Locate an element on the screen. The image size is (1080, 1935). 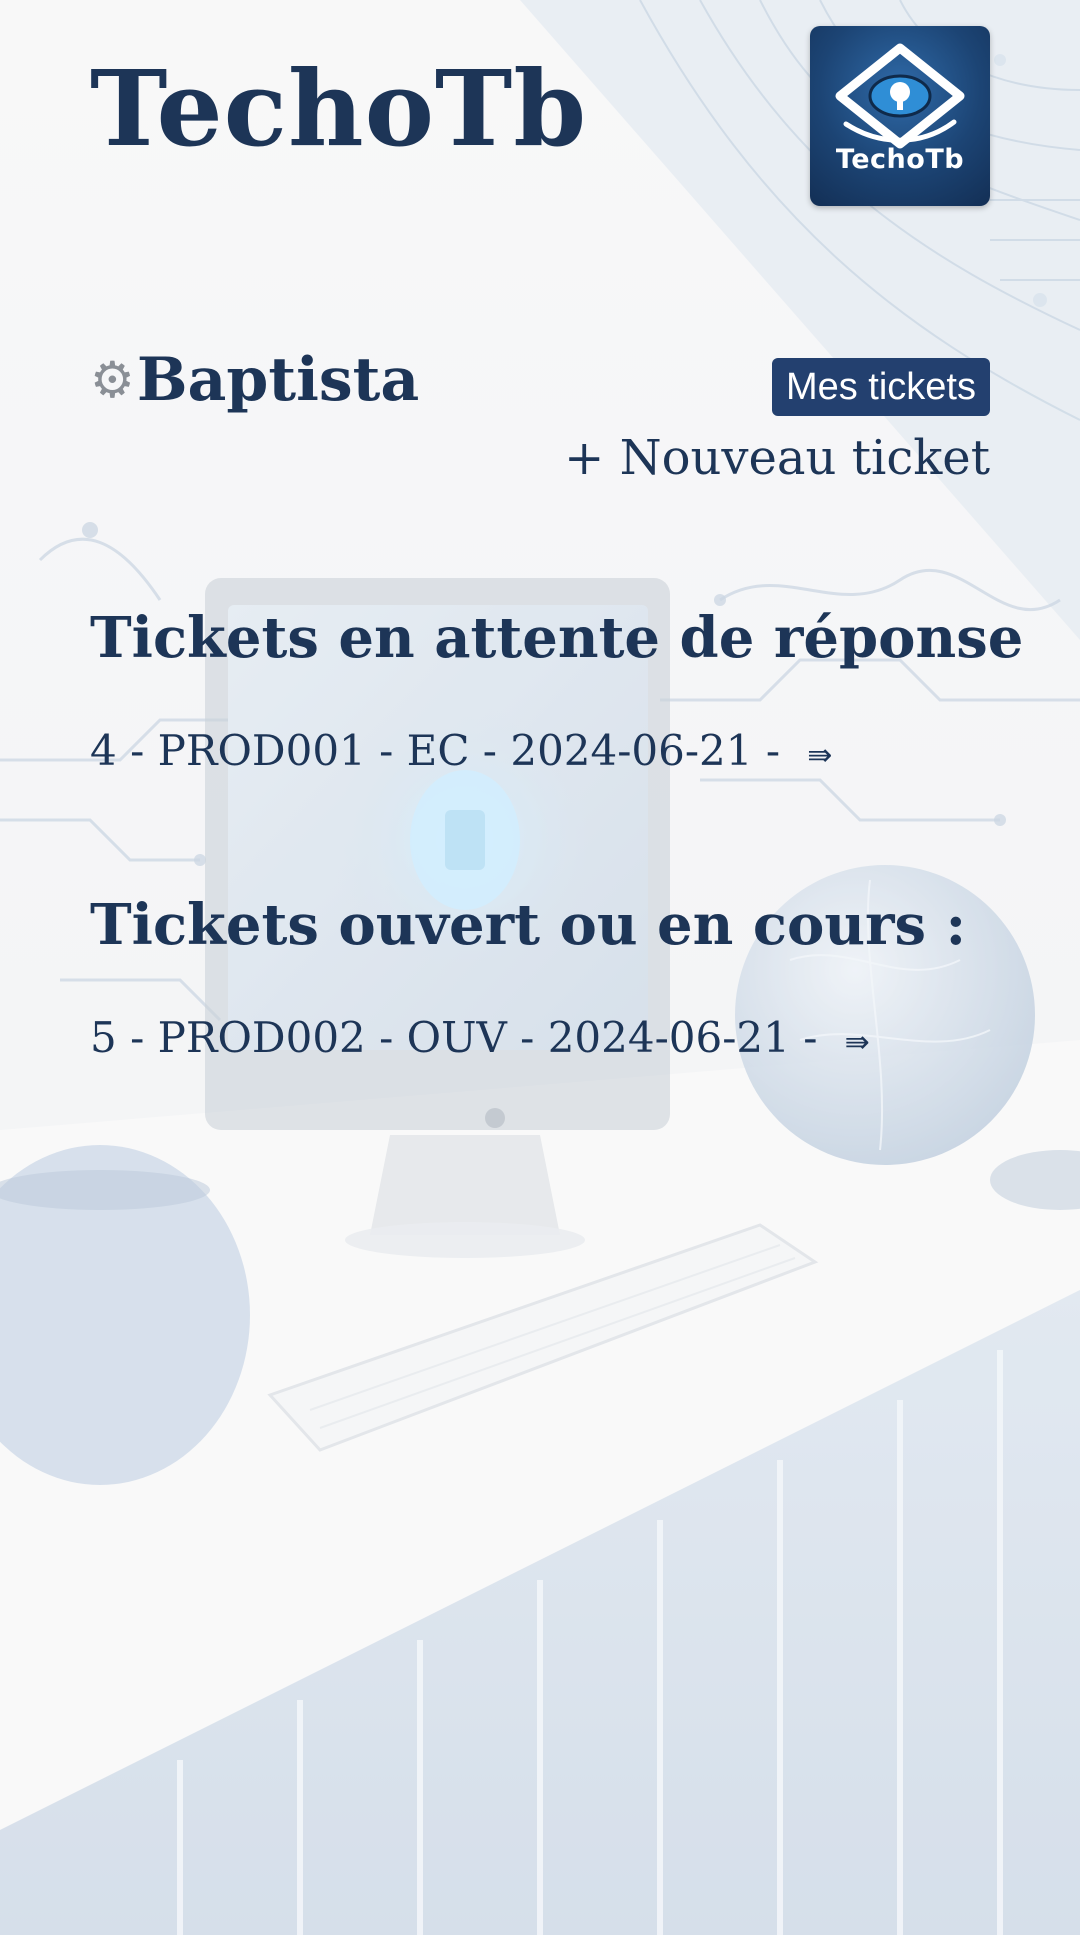
logo-text: TechoTb is located at coordinates (900, 159).